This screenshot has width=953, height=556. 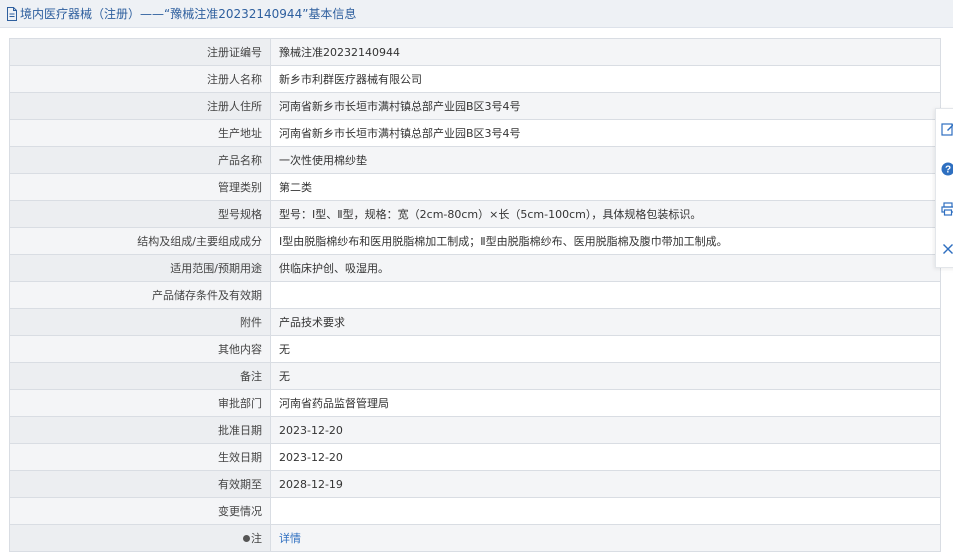 I want to click on help-icon: ?, so click(x=946, y=169).